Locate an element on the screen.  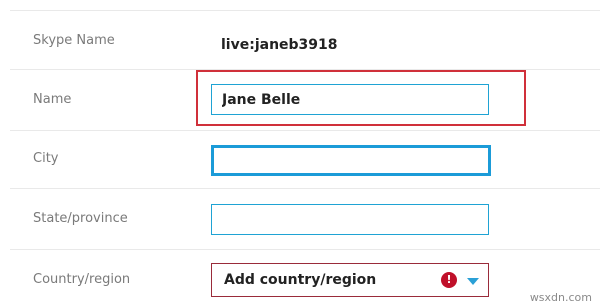
exclamation-icon: ! is located at coordinates (449, 280).